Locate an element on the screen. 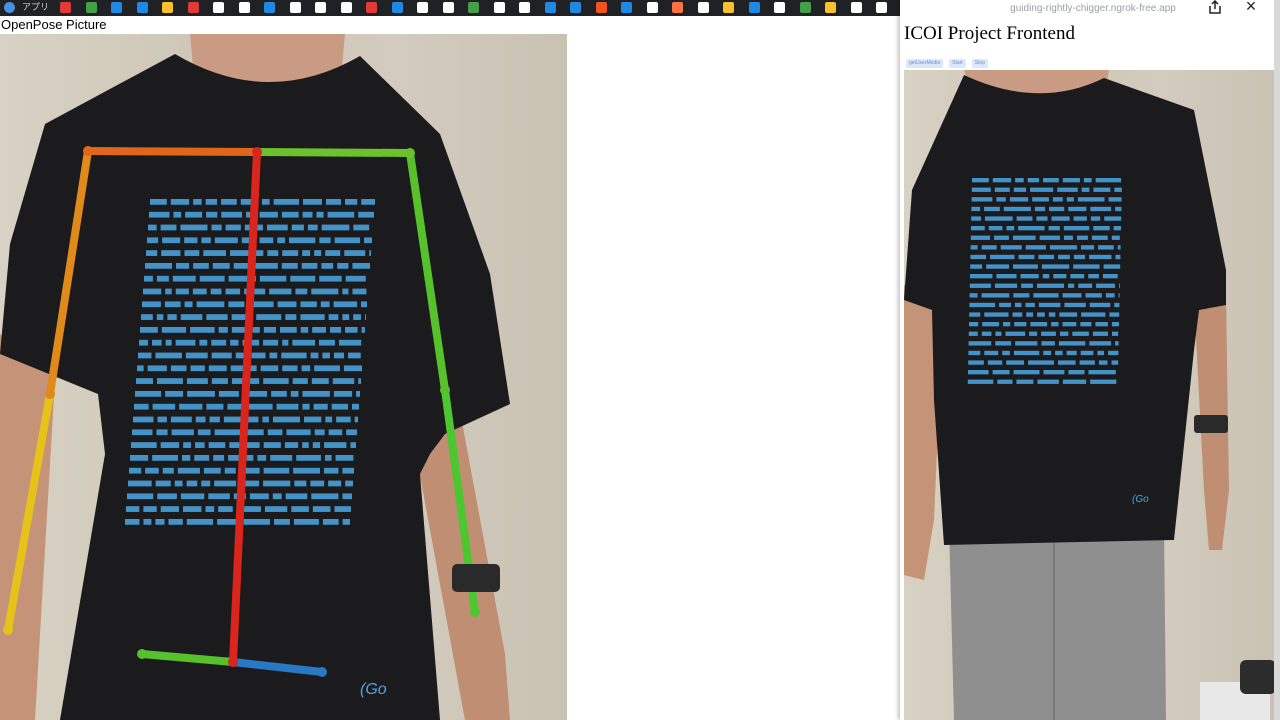 Image resolution: width=1280 pixels, height=720 pixels. close-icon: × is located at coordinates (1251, 7).